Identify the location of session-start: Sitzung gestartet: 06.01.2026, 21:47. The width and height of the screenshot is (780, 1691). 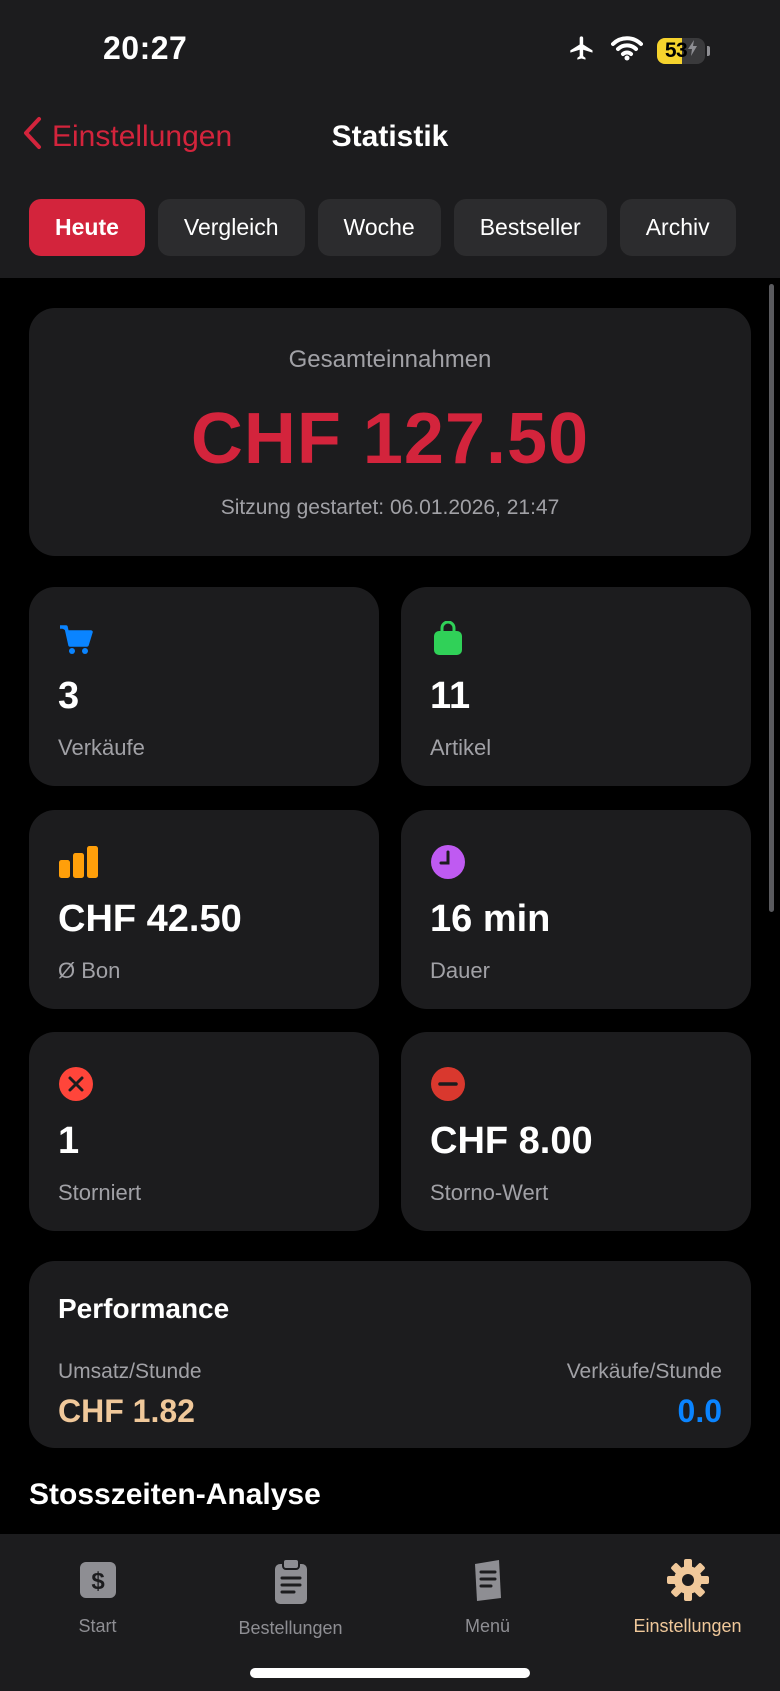
(390, 507).